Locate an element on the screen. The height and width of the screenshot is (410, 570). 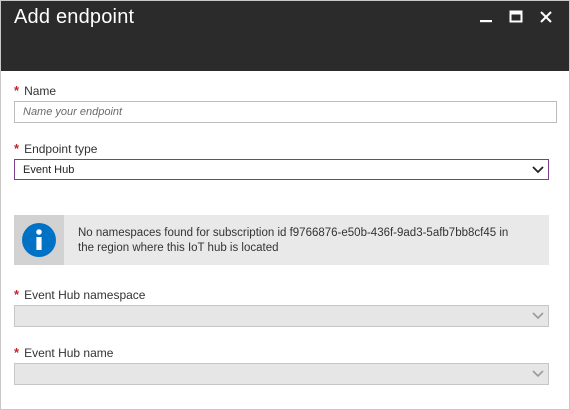
event-hub-name-dropdown is located at coordinates (281, 374).